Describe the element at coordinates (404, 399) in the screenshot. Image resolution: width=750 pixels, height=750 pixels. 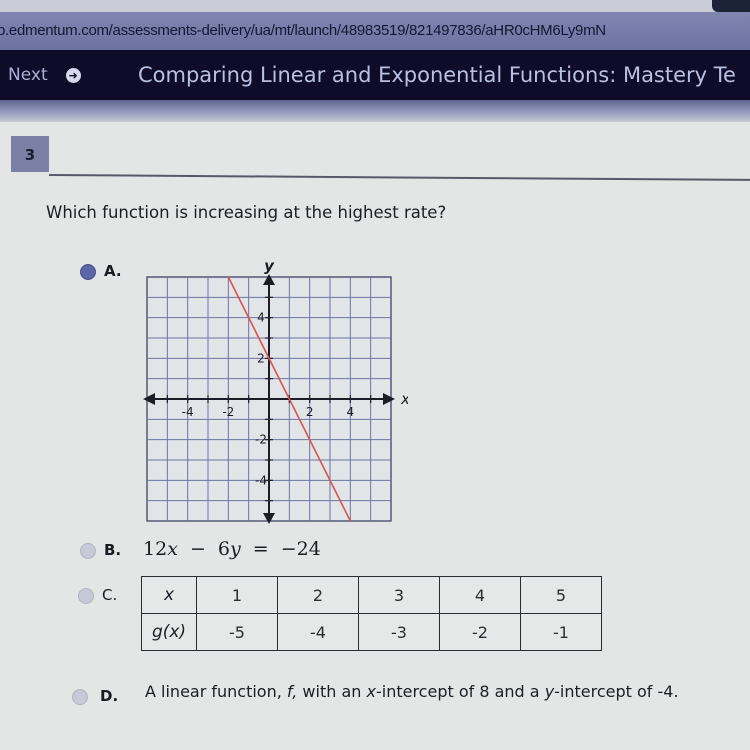
I see `x-axis-label: x` at that location.